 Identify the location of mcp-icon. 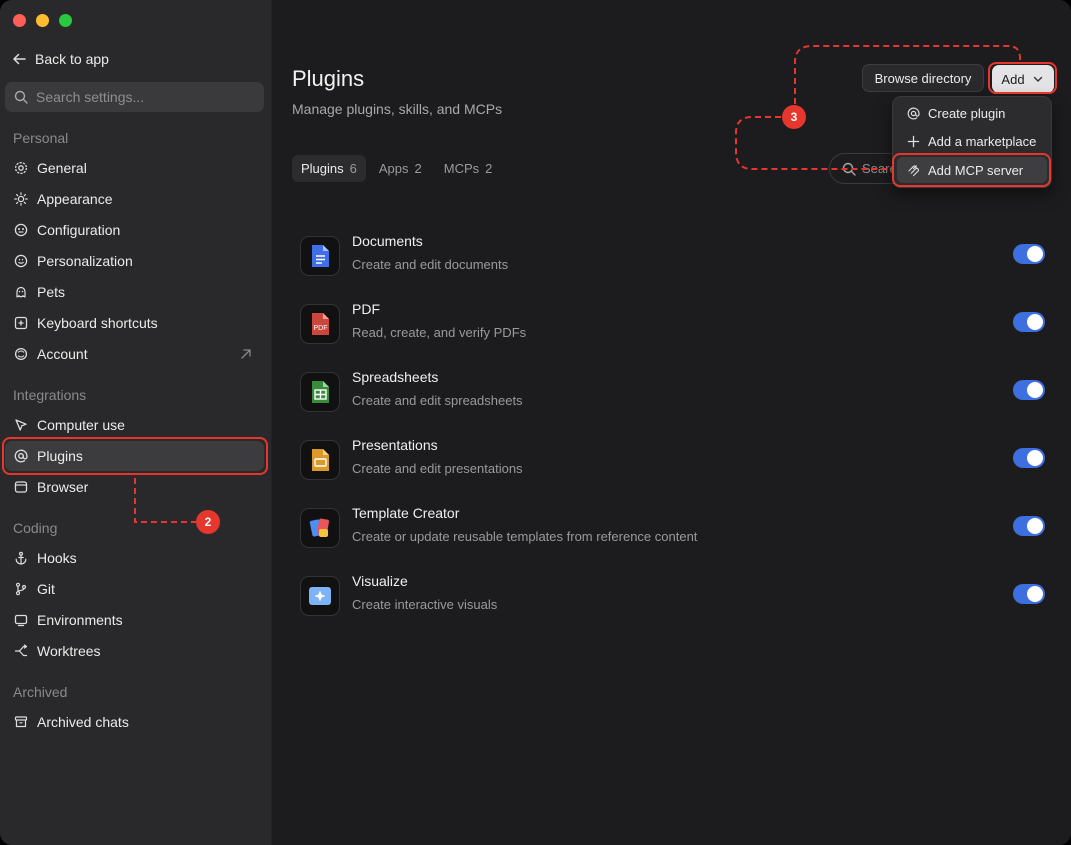
(913, 170).